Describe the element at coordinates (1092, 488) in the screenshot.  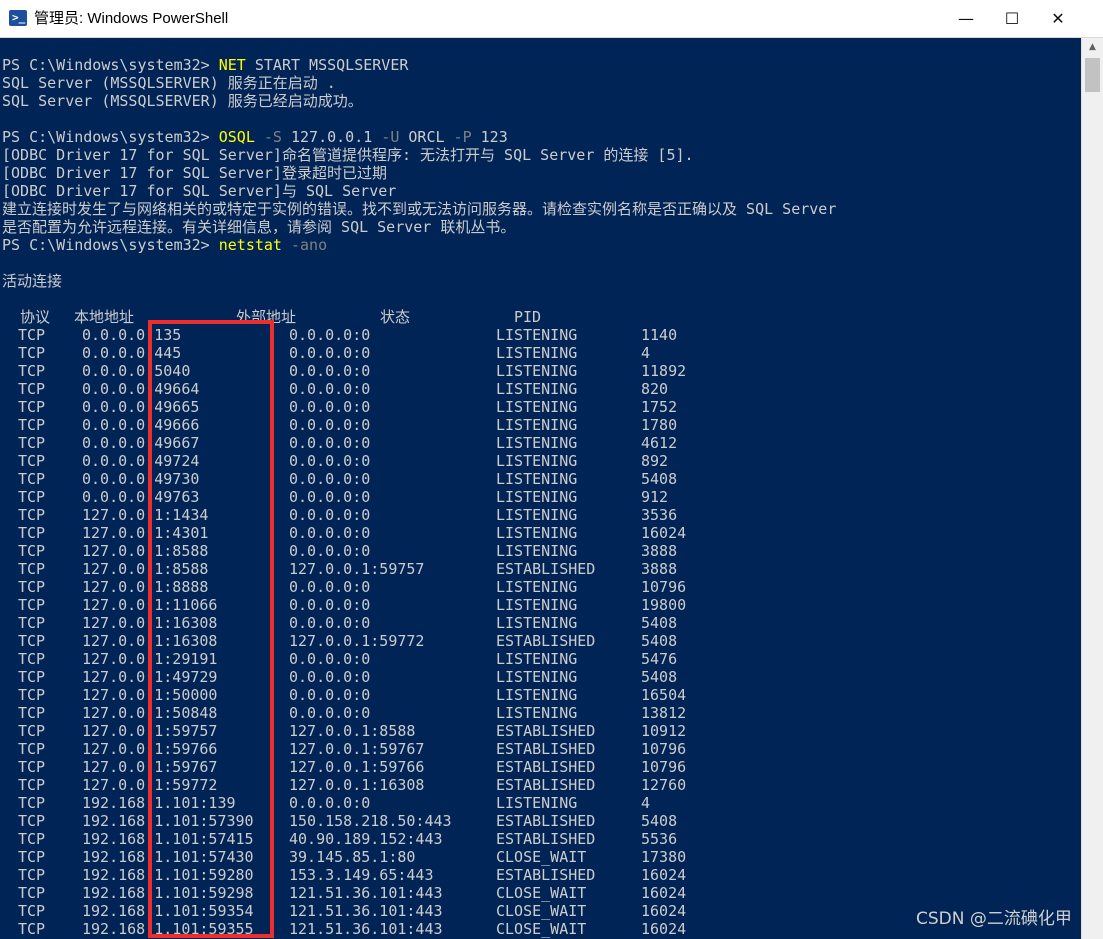
I see `vertical-scrollbar: ▲` at that location.